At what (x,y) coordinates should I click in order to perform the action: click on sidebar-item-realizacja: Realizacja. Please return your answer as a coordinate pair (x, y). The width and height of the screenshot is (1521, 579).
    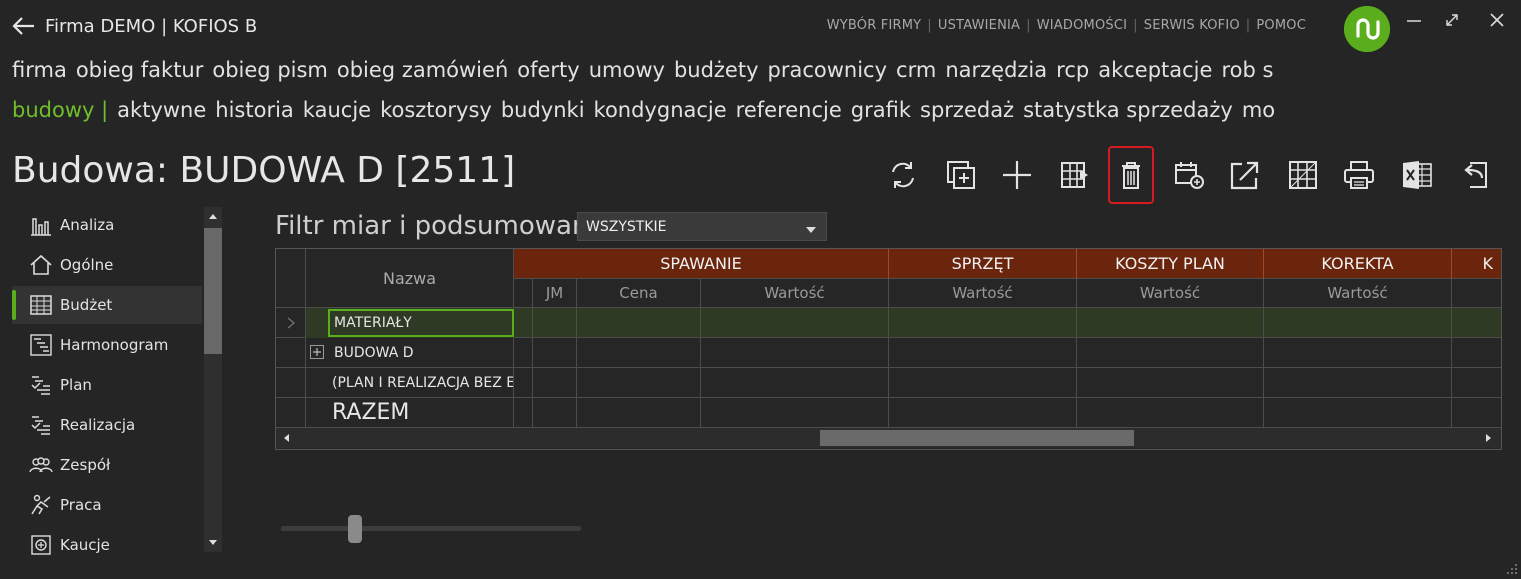
    Looking at the image, I should click on (107, 425).